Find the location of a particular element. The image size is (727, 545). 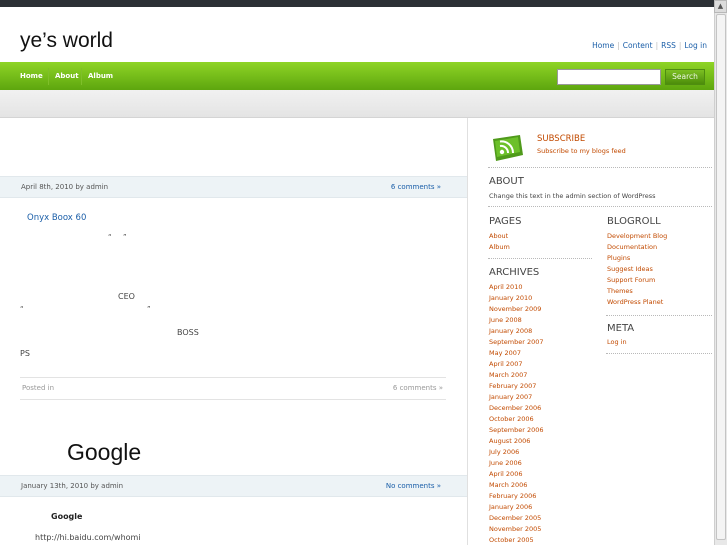

rss-feed-icon is located at coordinates (508, 148).